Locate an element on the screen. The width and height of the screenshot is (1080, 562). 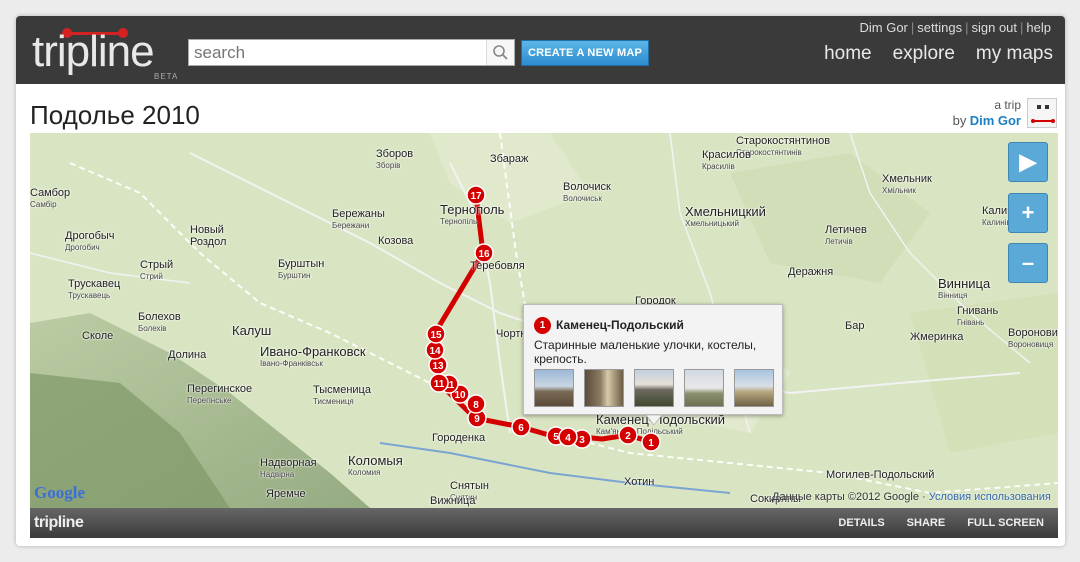
main-nav: home explore my maps is located at coordinates (928, 54).